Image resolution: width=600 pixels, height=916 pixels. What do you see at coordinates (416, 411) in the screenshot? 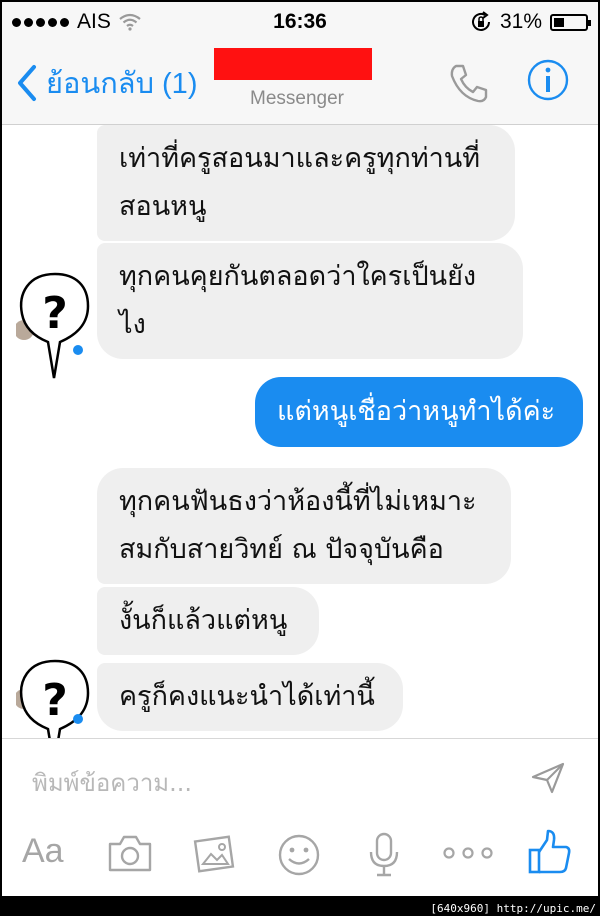
I see `message-line: แต่หนูเชื่อว่าหนูทำได้ค่ะ` at bounding box center [416, 411].